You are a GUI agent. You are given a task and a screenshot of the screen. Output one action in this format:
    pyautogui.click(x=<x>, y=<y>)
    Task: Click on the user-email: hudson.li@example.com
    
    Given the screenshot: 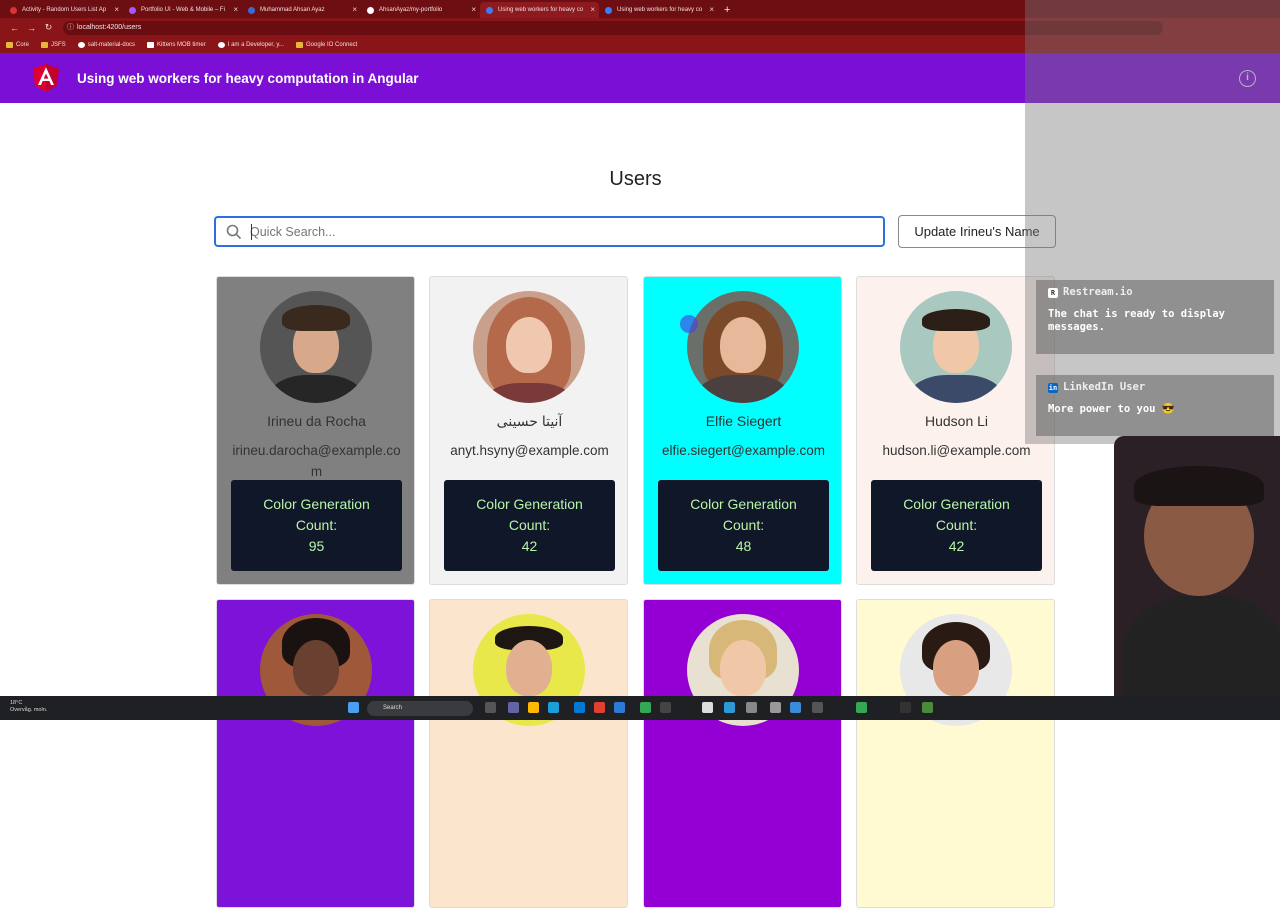 What is the action you would take?
    pyautogui.click(x=956, y=450)
    